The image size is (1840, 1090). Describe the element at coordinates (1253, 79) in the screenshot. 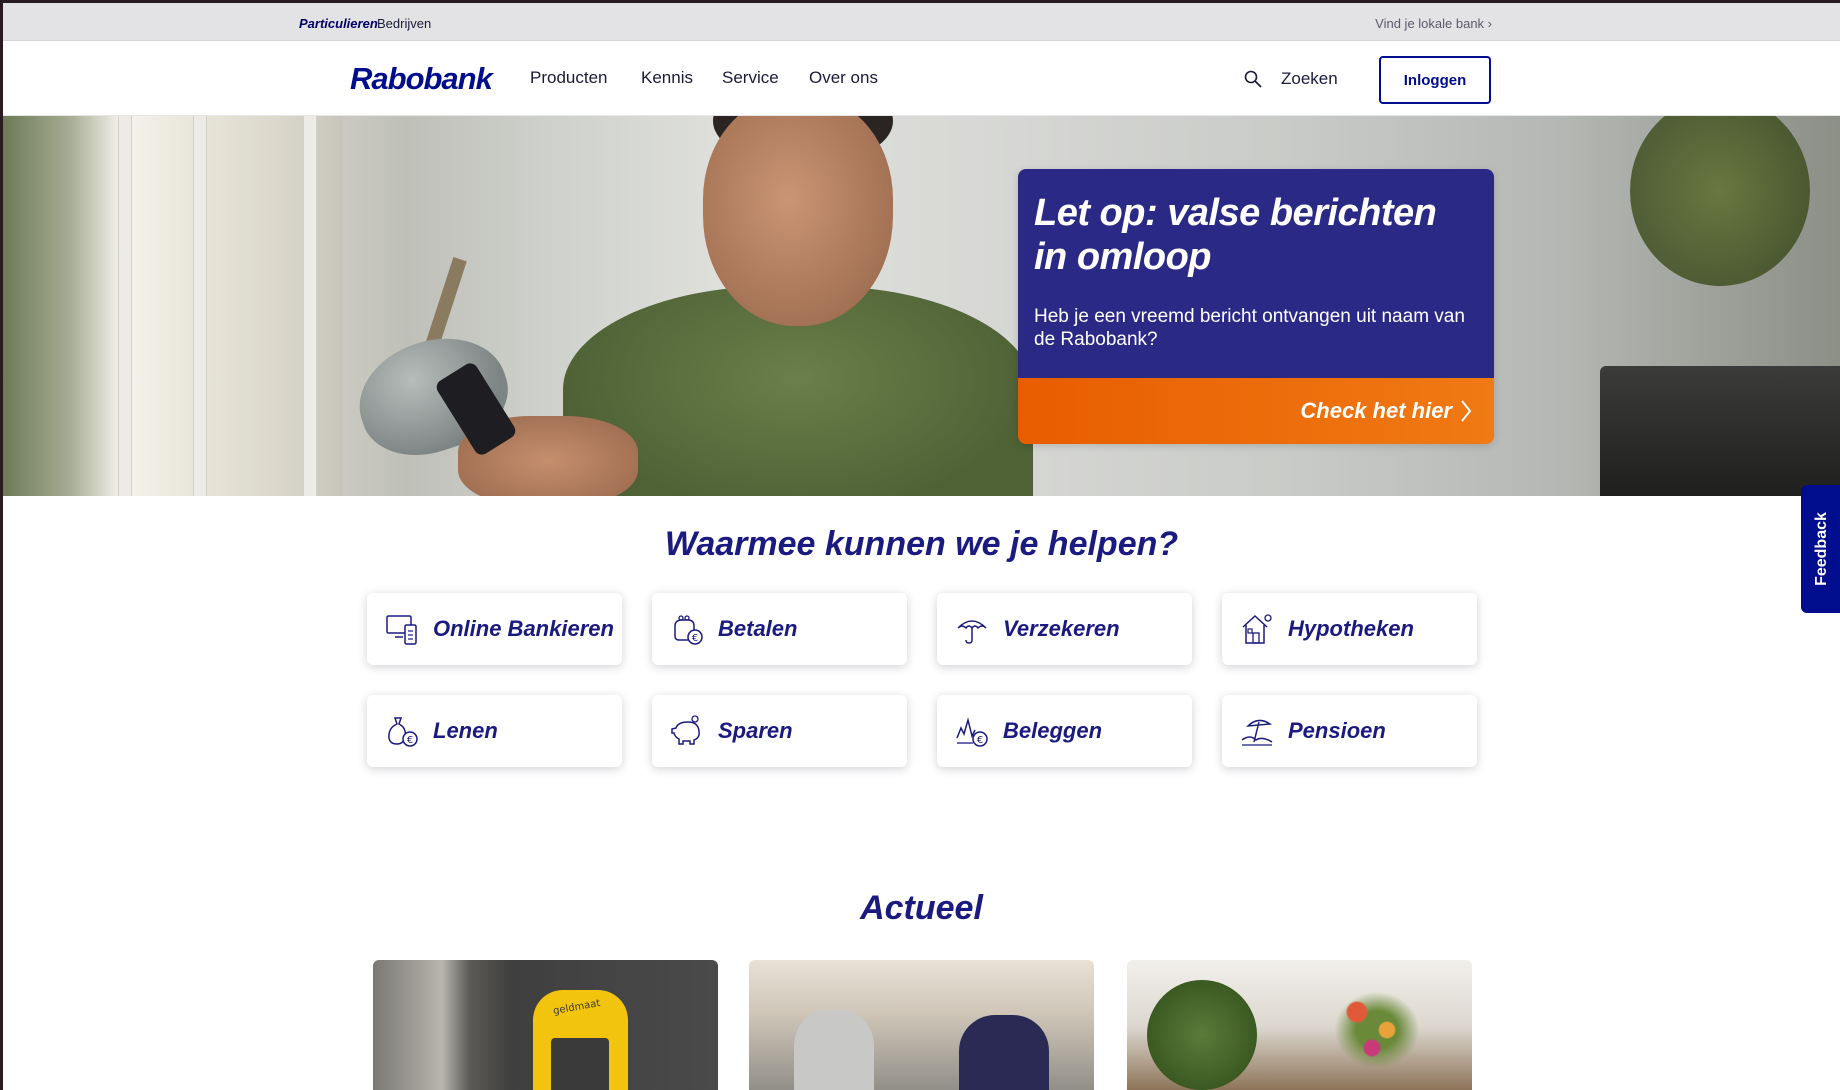

I see `search-icon` at that location.